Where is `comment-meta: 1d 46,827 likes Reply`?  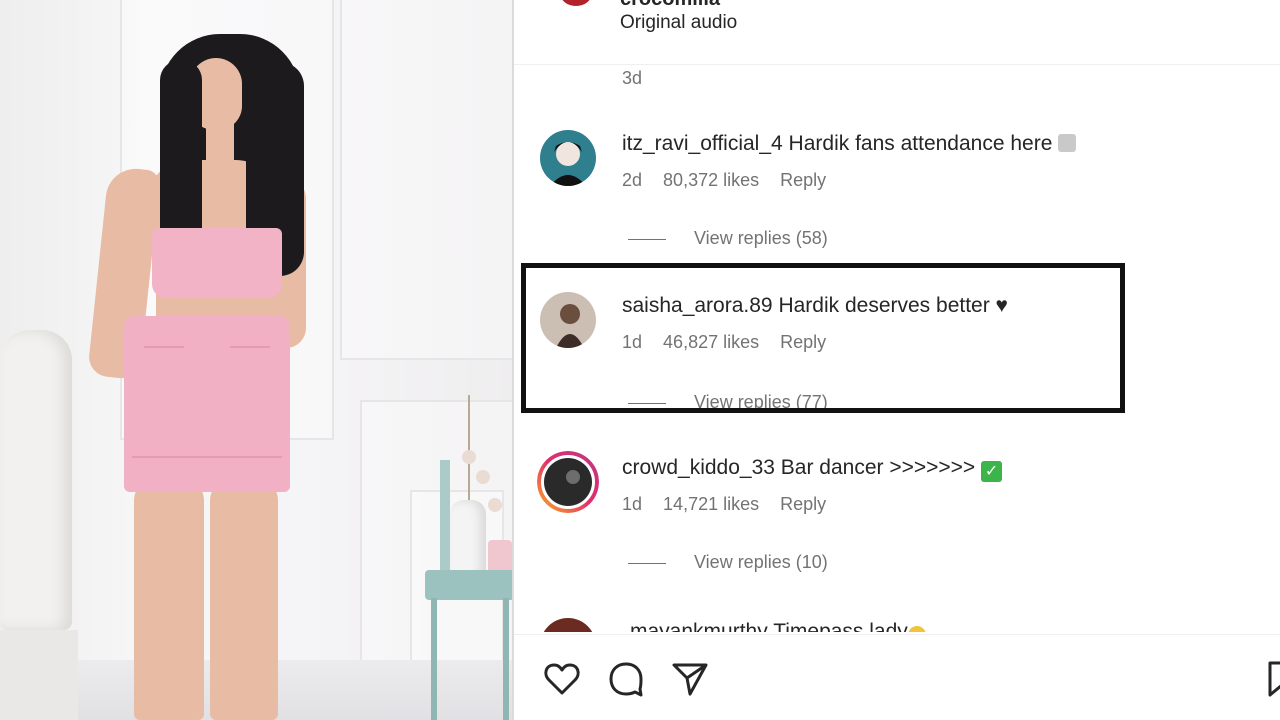
comment-meta: 1d 46,827 likes Reply is located at coordinates (732, 342).